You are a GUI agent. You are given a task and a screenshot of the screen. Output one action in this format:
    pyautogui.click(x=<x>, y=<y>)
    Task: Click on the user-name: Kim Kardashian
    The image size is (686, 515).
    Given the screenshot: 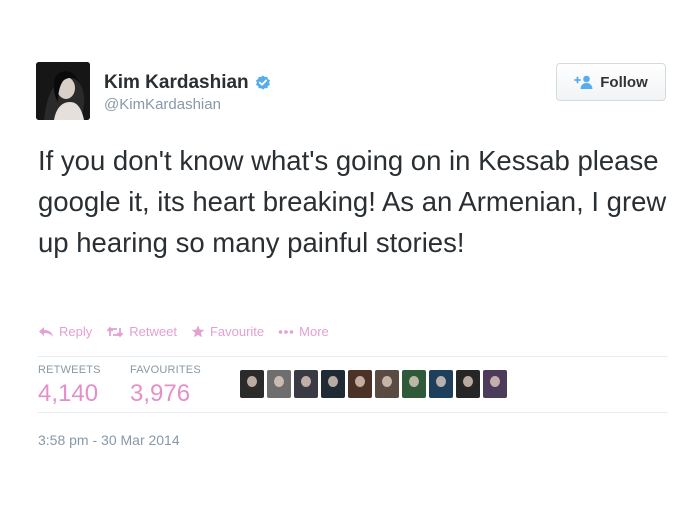 What is the action you would take?
    pyautogui.click(x=176, y=83)
    